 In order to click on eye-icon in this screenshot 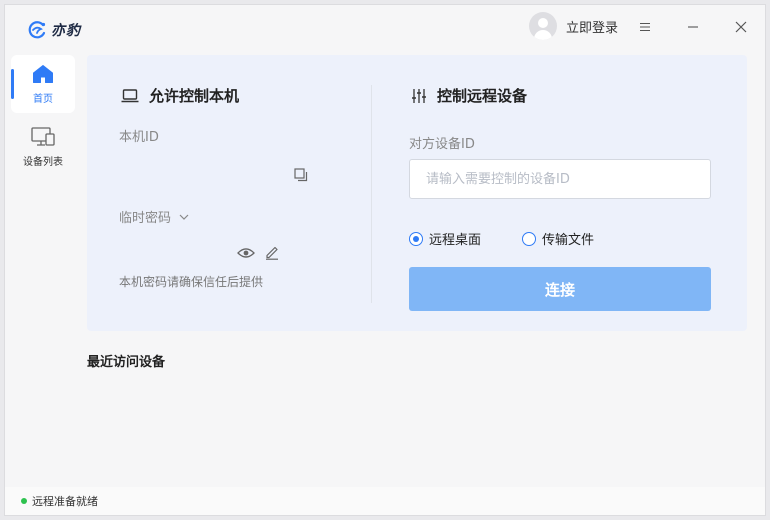, I will do `click(246, 253)`.